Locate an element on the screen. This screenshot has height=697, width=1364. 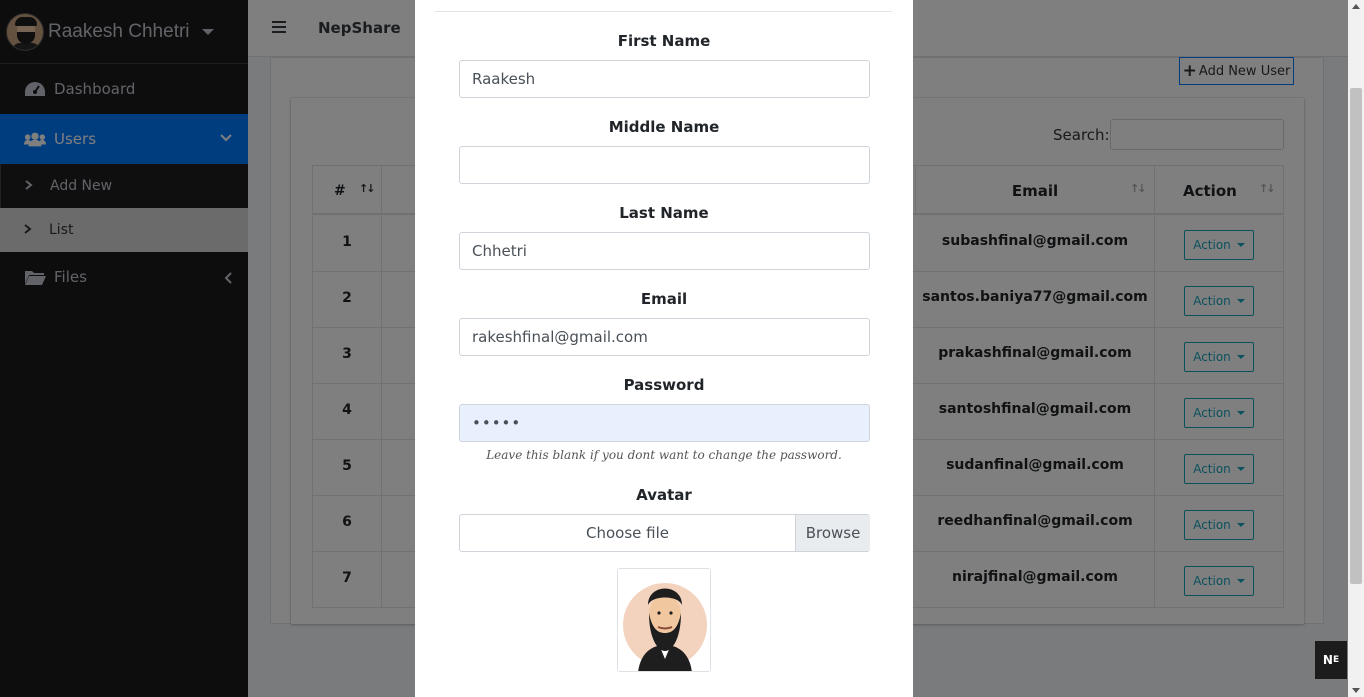
divider is located at coordinates (663, 11).